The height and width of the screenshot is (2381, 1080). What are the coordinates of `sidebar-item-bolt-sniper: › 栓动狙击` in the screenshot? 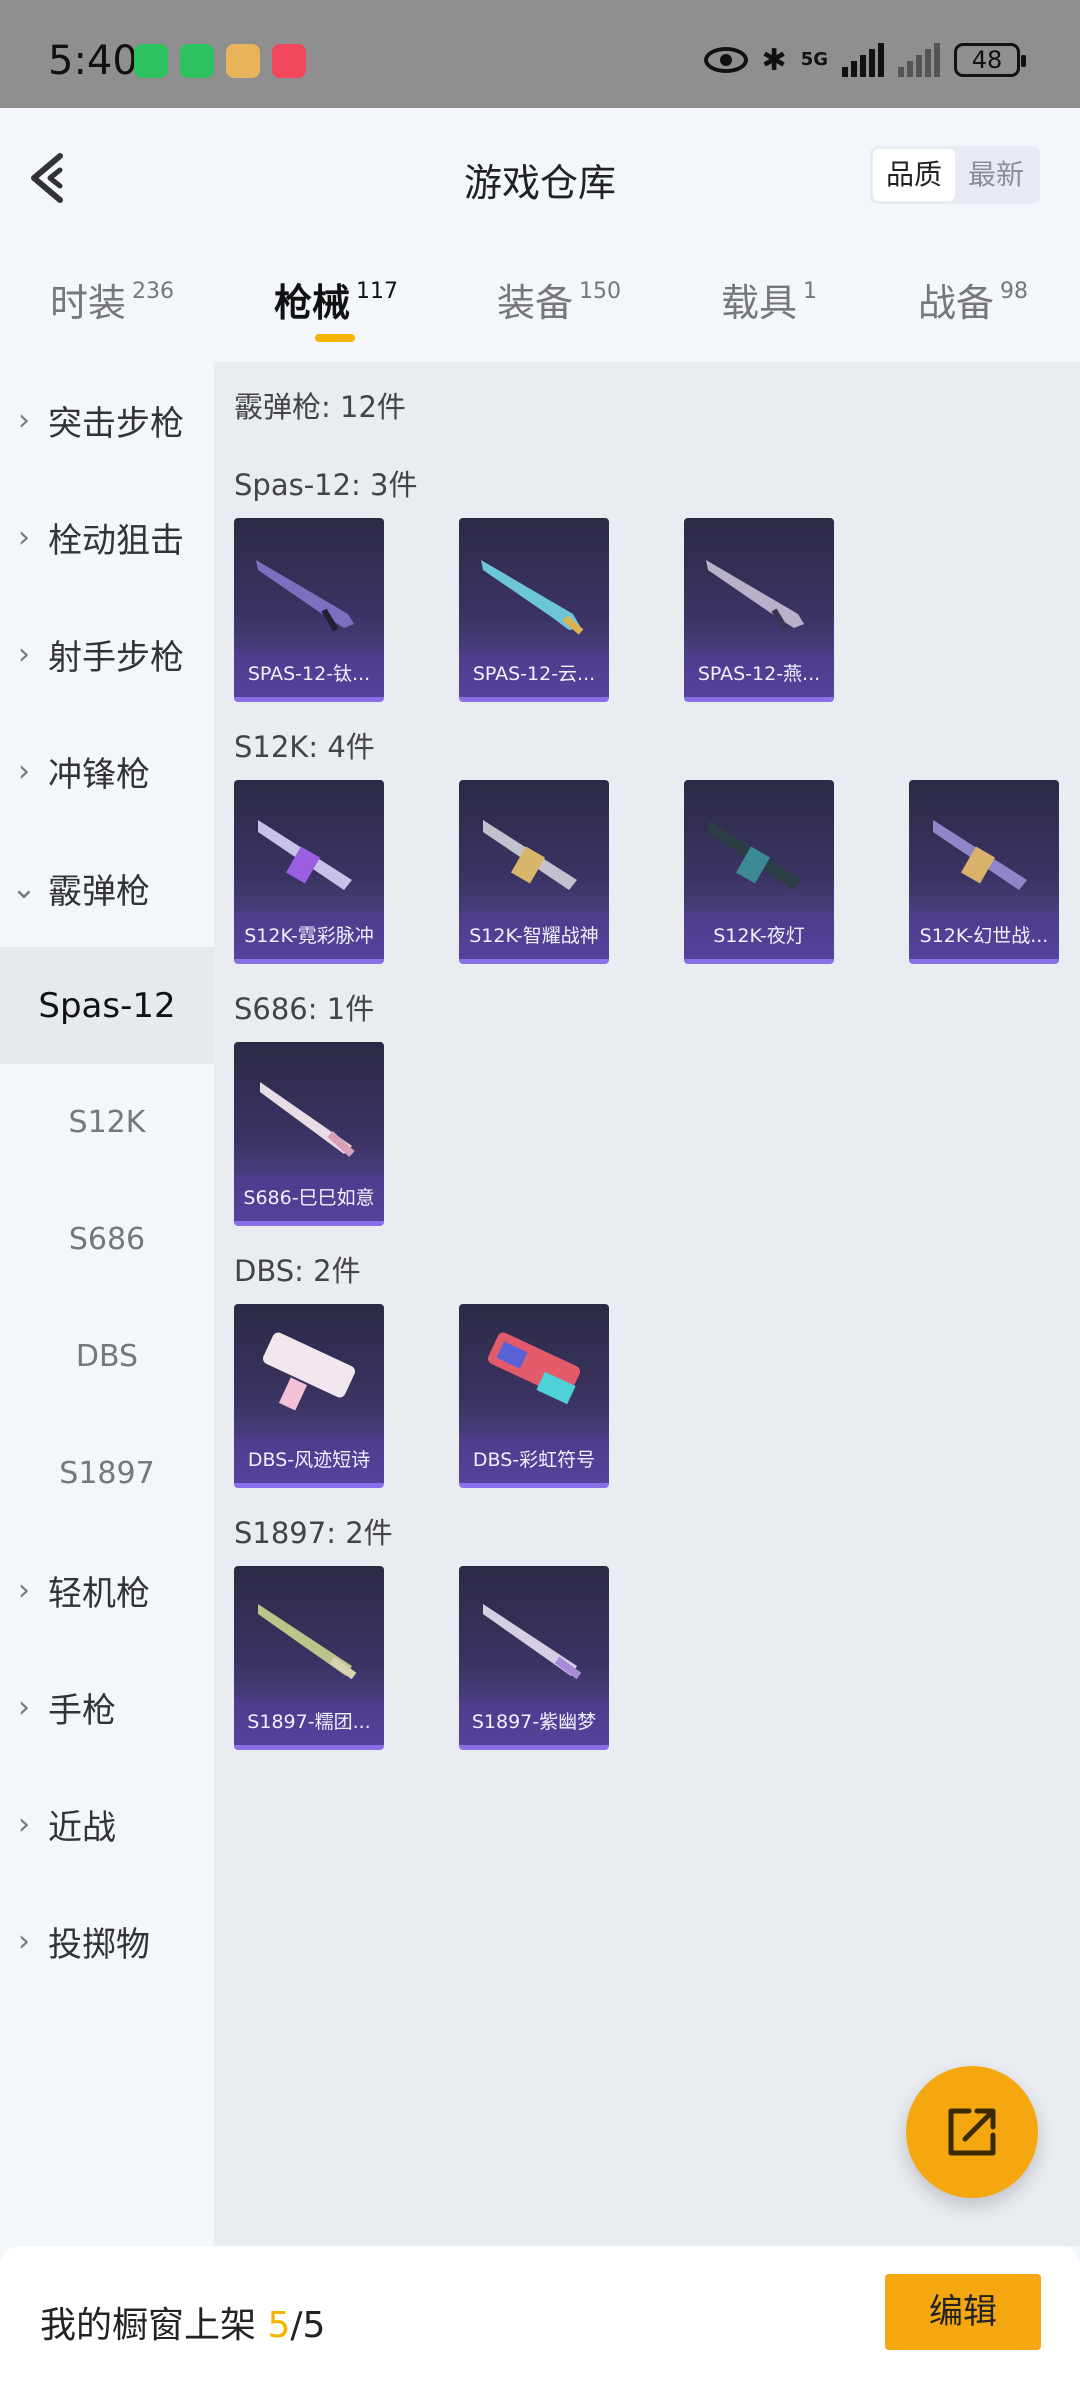 It's located at (107, 537).